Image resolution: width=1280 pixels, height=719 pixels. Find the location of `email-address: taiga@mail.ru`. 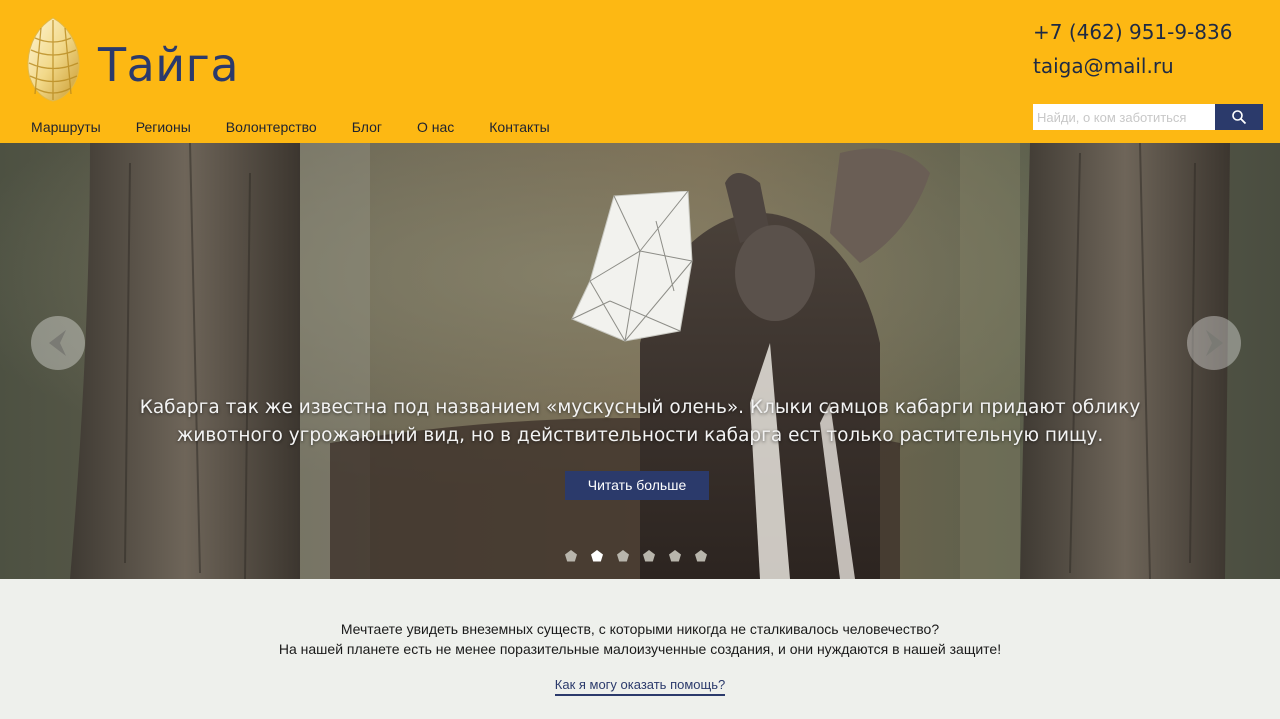

email-address: taiga@mail.ru is located at coordinates (1132, 66).